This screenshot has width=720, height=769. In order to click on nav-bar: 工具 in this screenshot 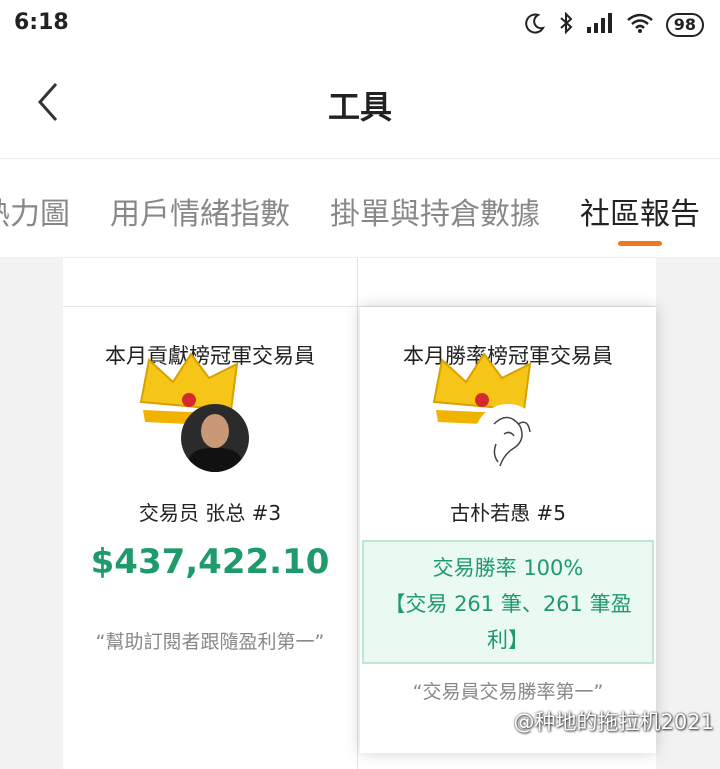, I will do `click(360, 105)`.